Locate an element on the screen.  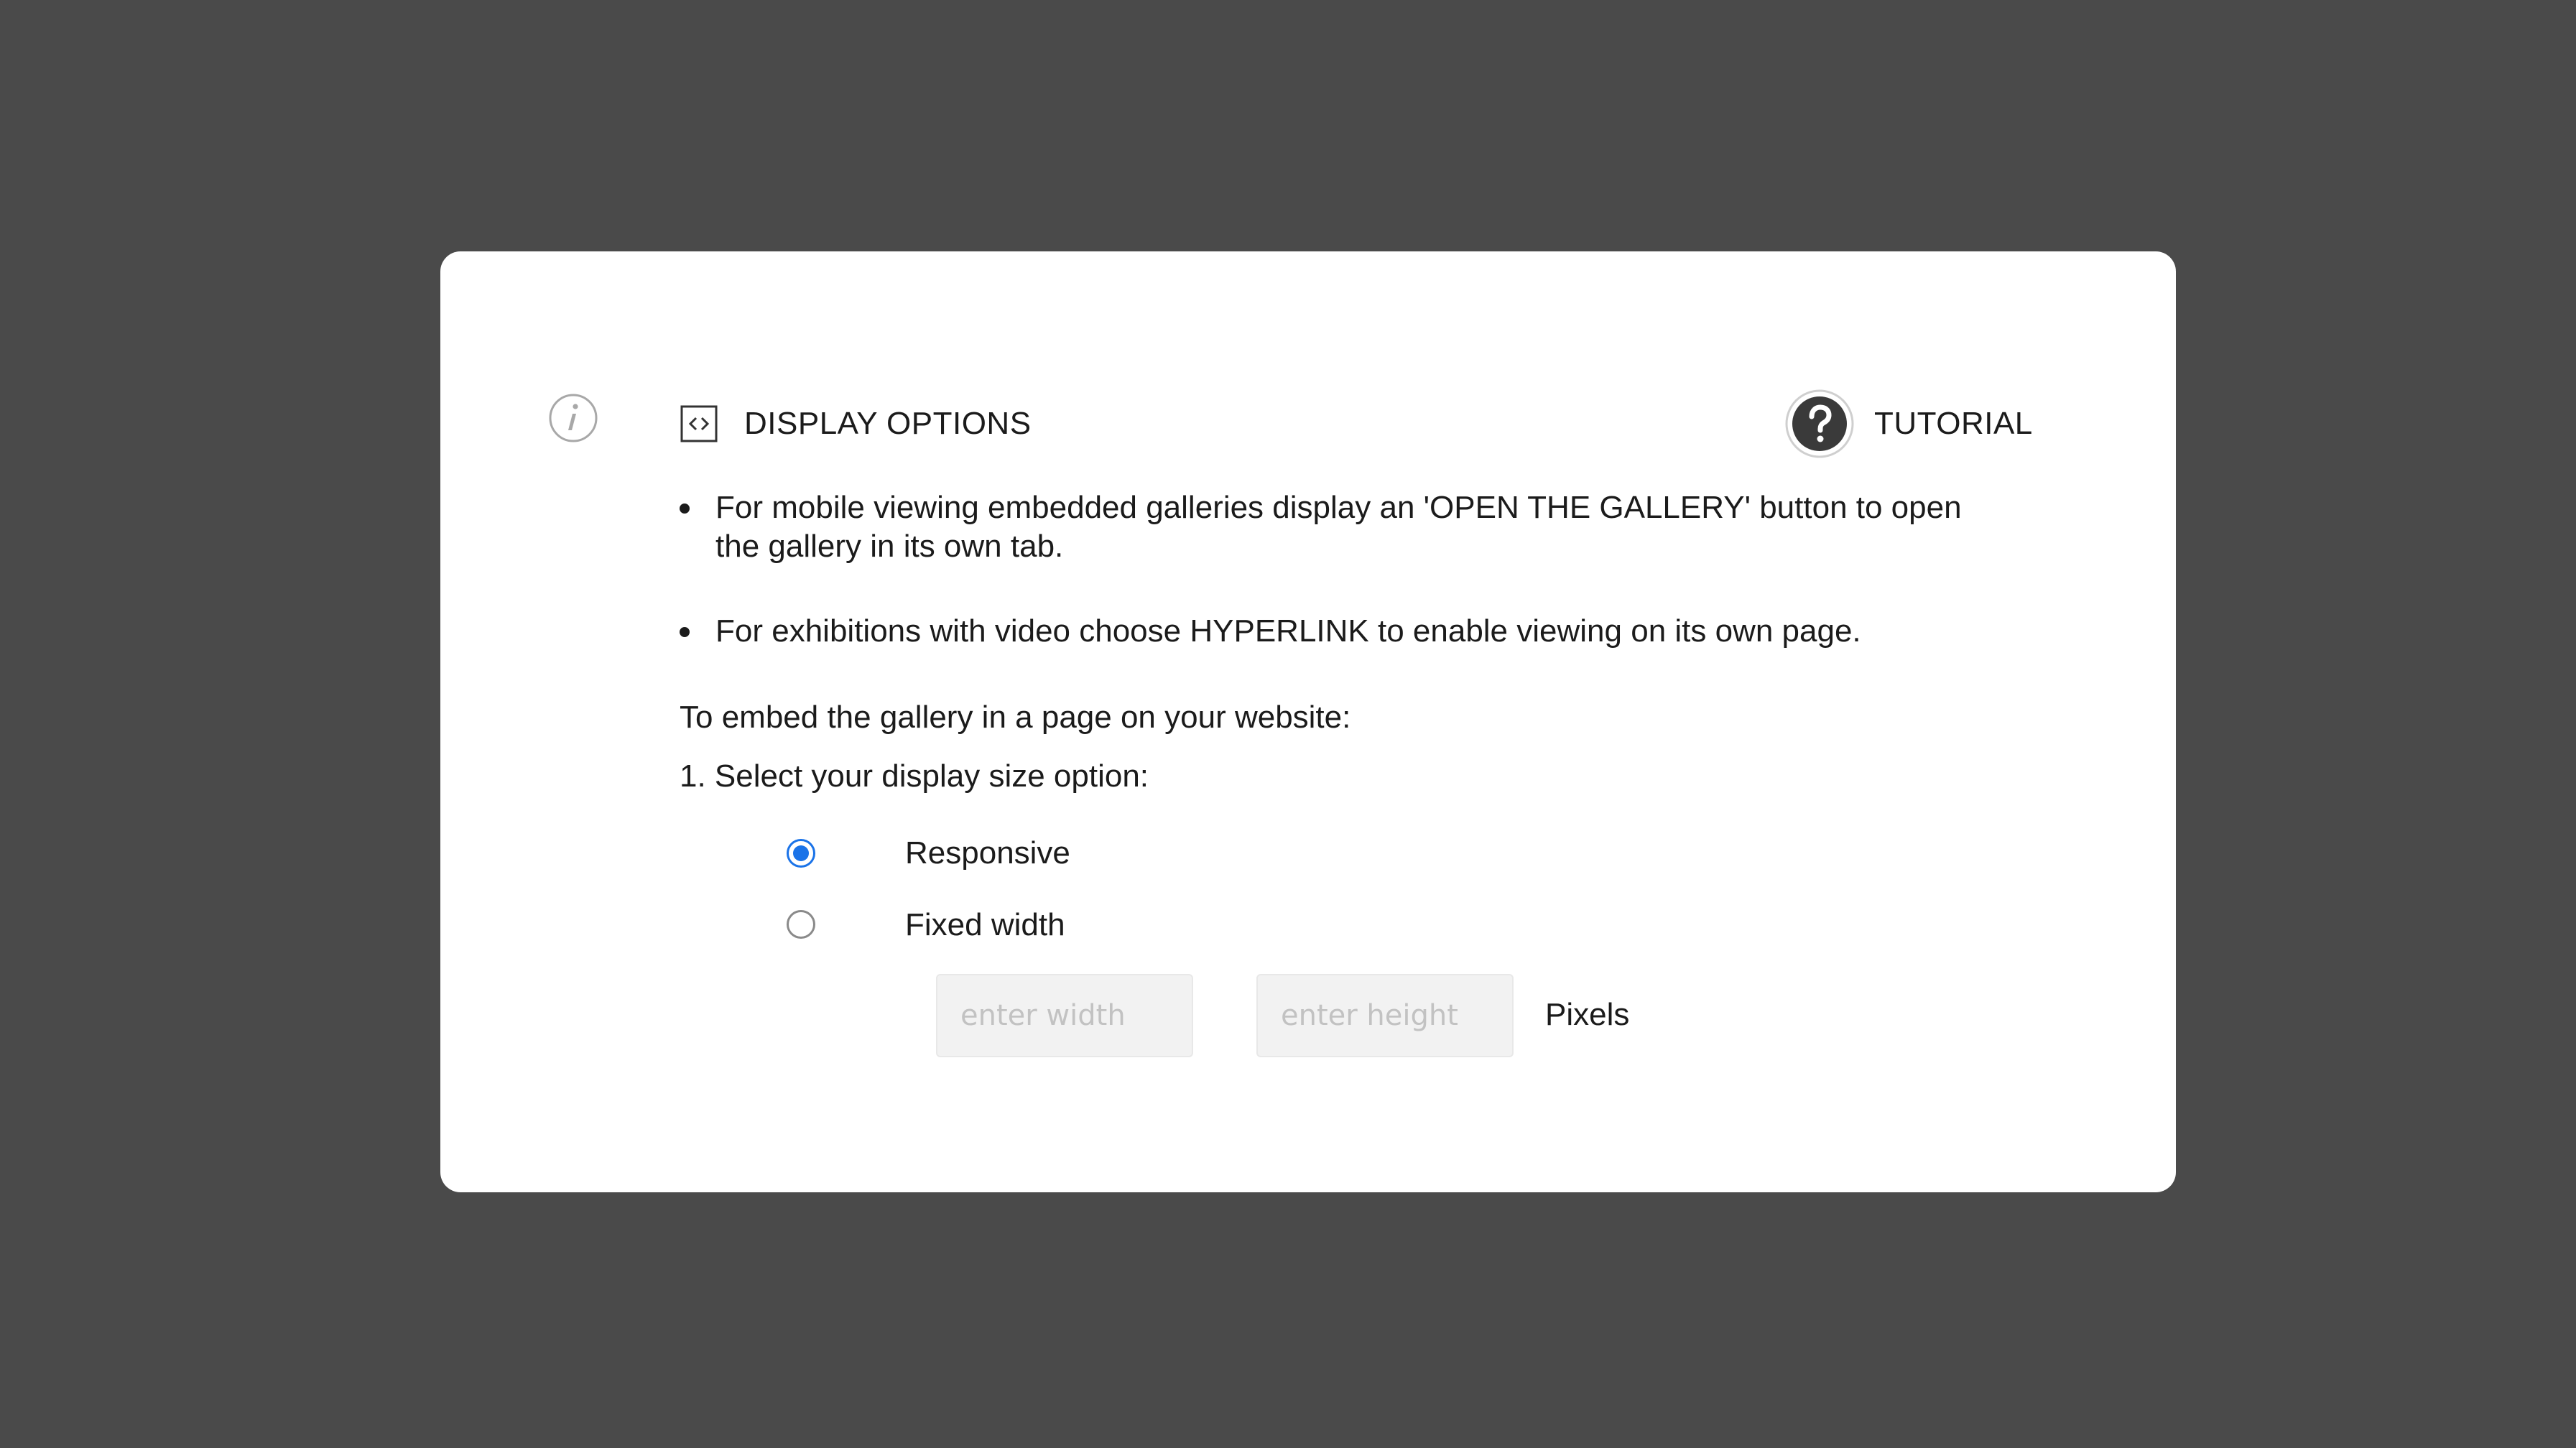
section-title: DISPLAY OPTIONS is located at coordinates (888, 423).